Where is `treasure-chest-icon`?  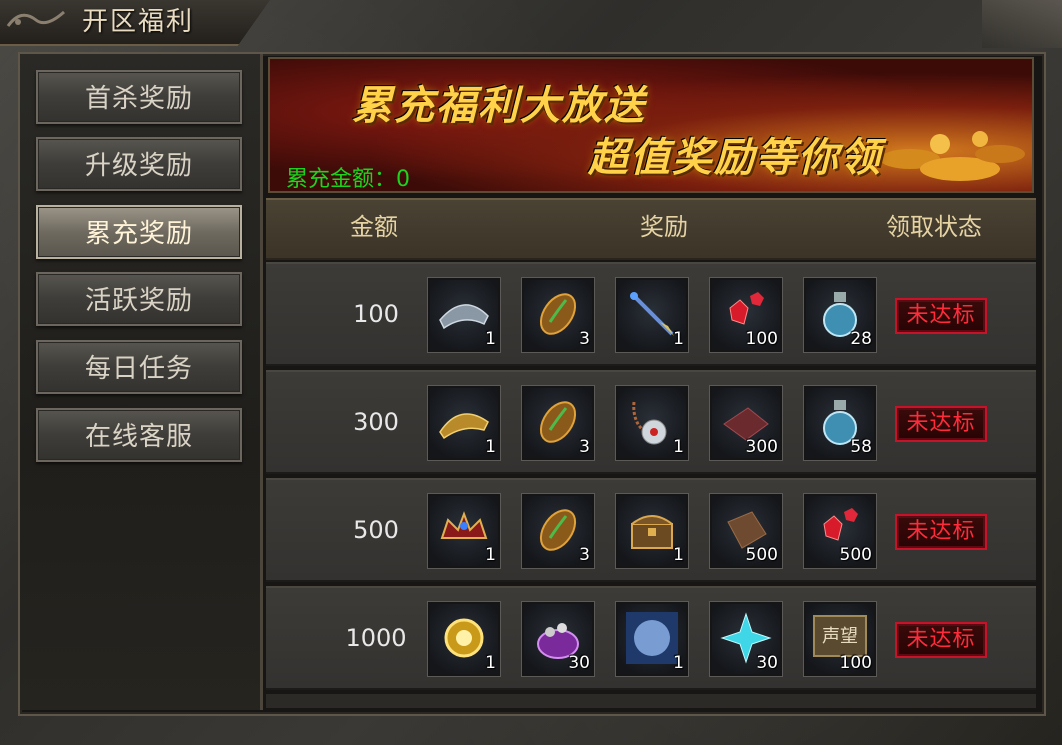
treasure-chest-icon is located at coordinates (652, 532).